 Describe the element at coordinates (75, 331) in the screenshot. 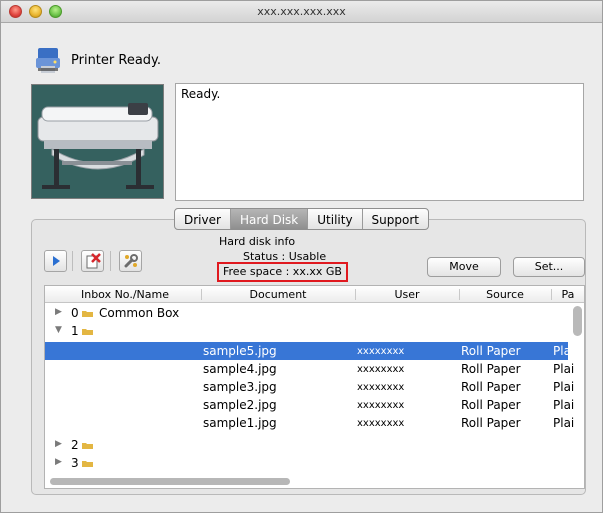

I see `box-number: 1` at that location.